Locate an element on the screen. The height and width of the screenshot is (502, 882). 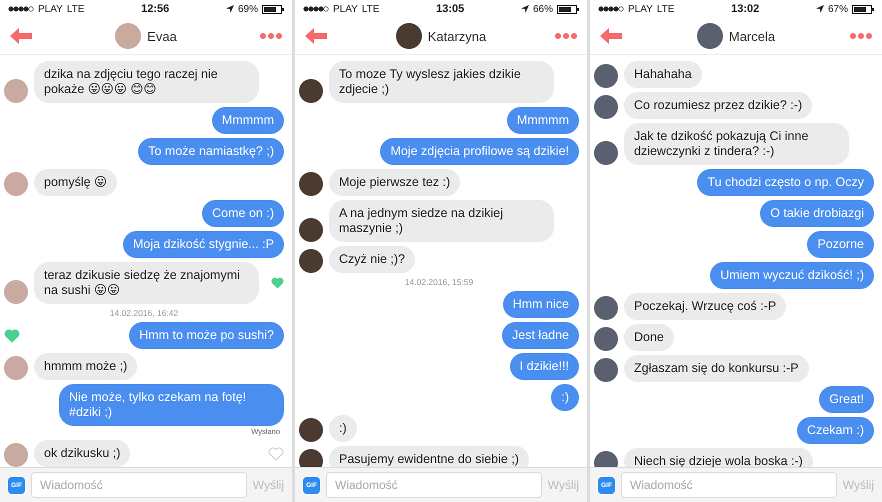
message-bubble: Moje pierwsze tez :) is located at coordinates (394, 182).